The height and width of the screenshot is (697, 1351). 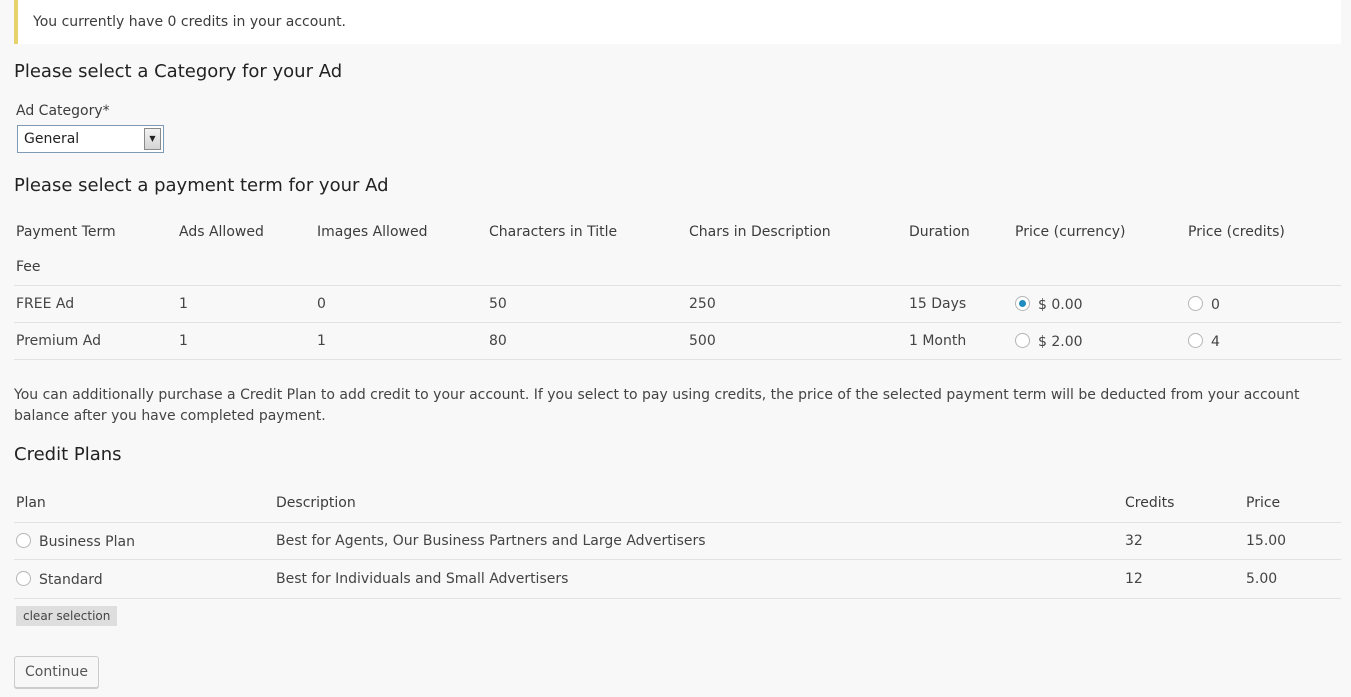 What do you see at coordinates (1060, 304) in the screenshot?
I see `price-currency: $ 0.00` at bounding box center [1060, 304].